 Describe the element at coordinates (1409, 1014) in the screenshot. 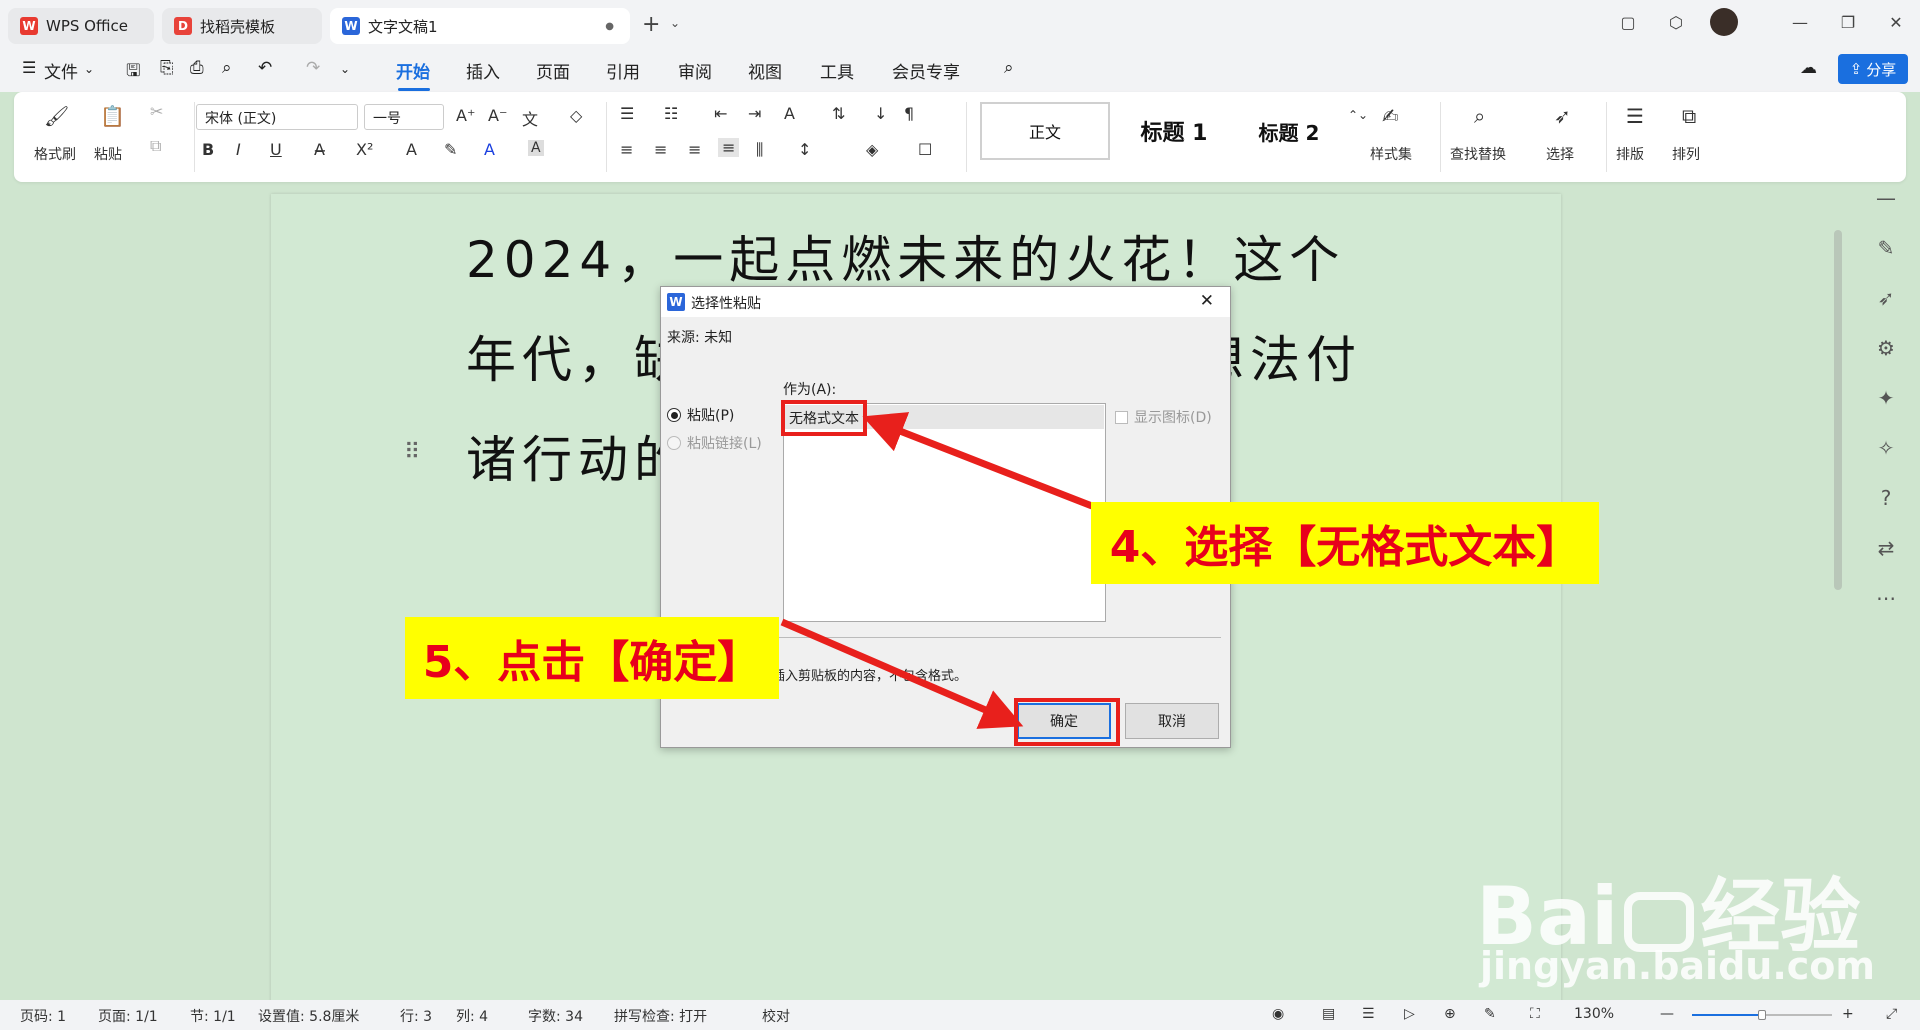

I see `play-icon: ▷` at that location.